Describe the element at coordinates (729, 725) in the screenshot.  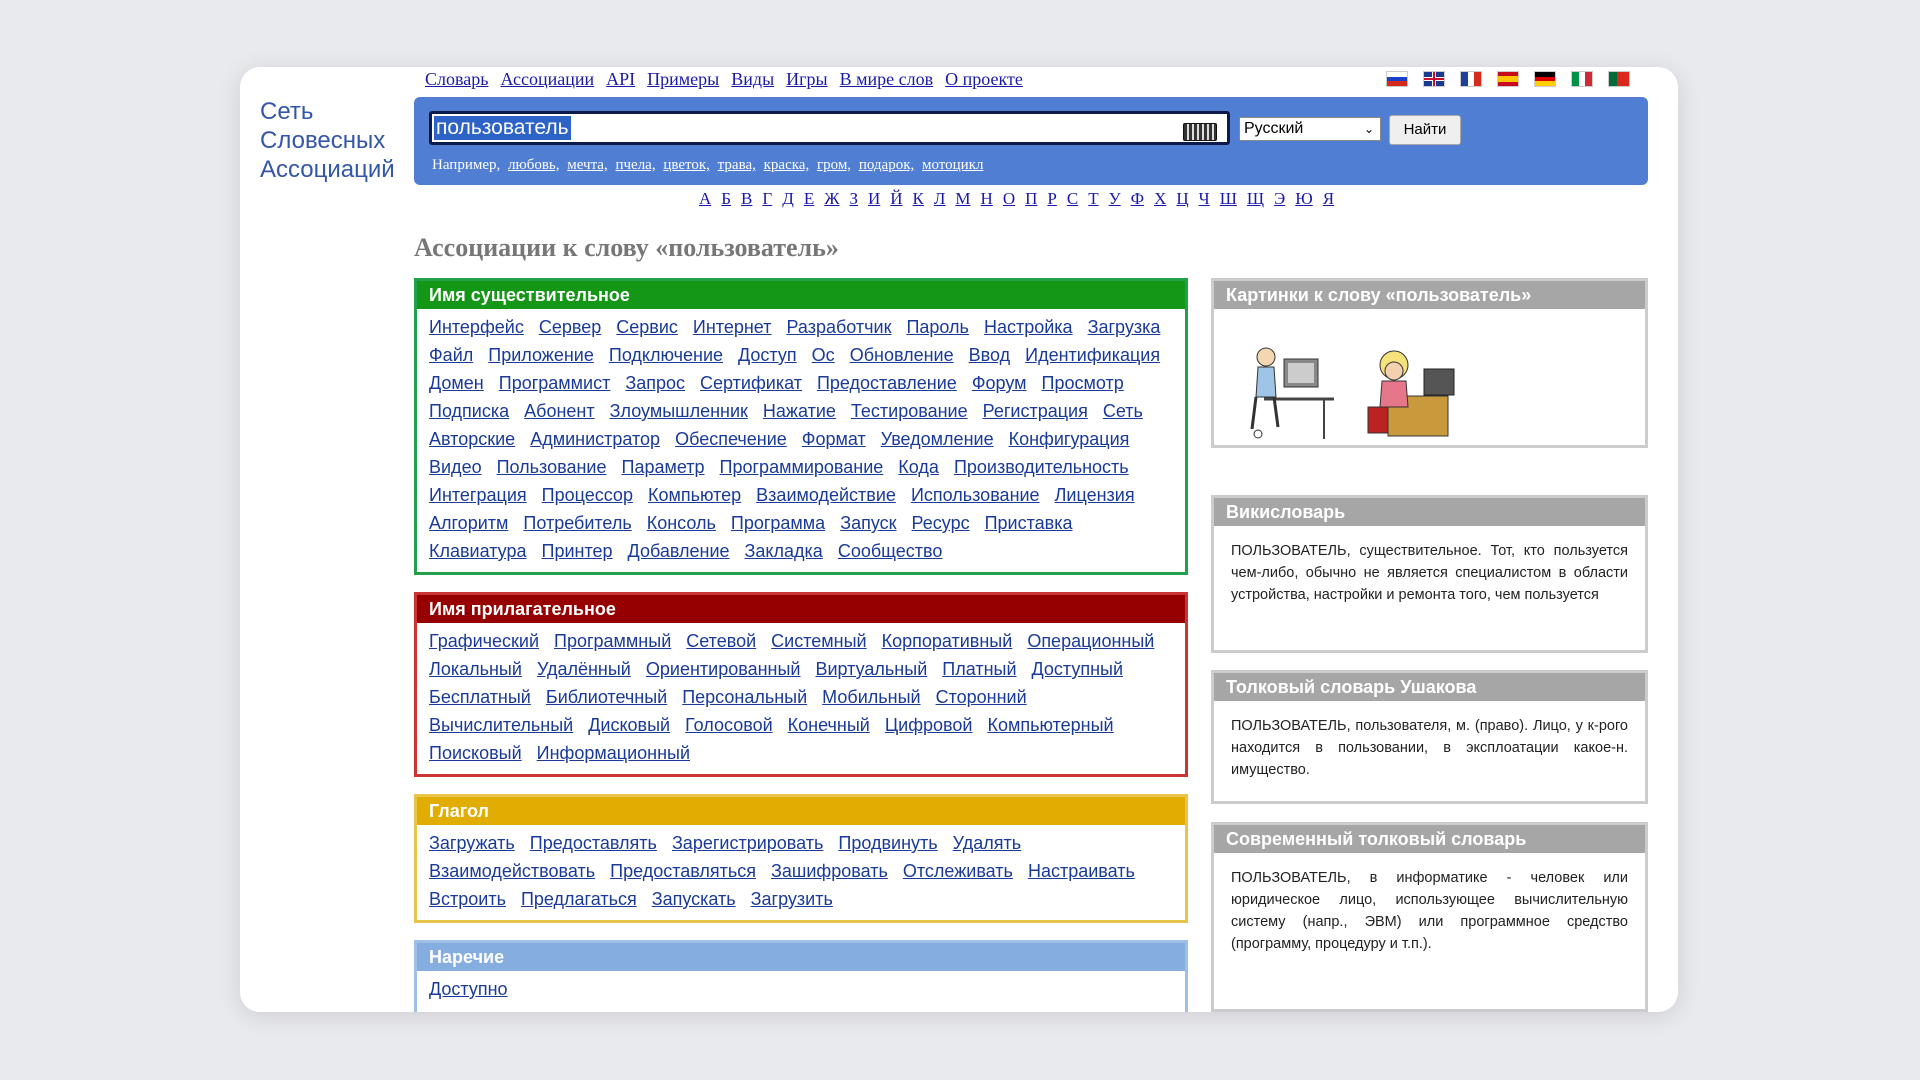
I see `association-word-link: Голосовой` at that location.